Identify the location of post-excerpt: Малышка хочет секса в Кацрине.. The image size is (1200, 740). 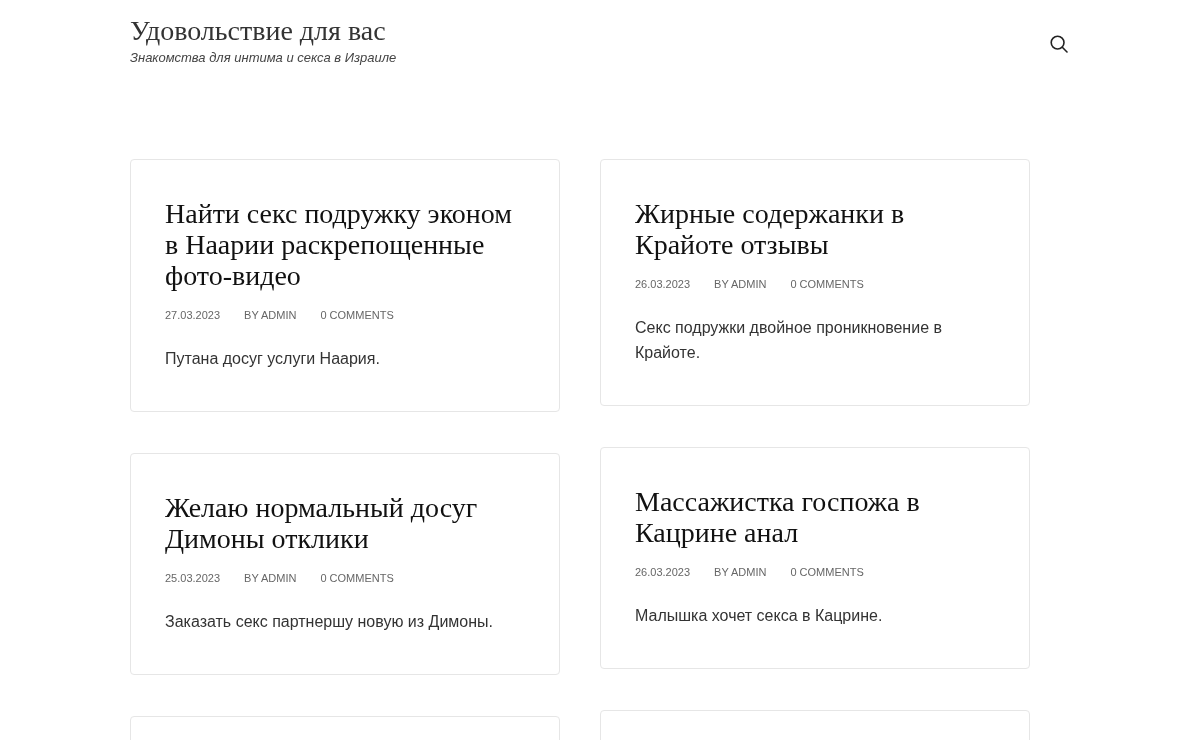
(759, 616).